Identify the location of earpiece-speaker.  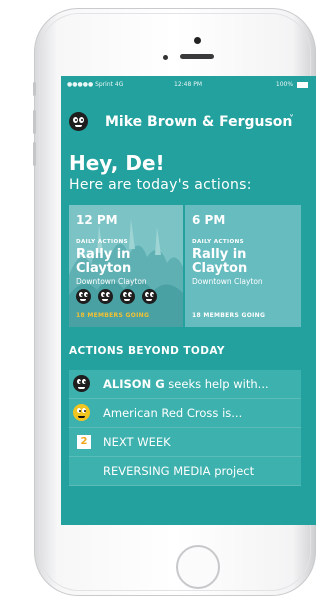
(197, 56).